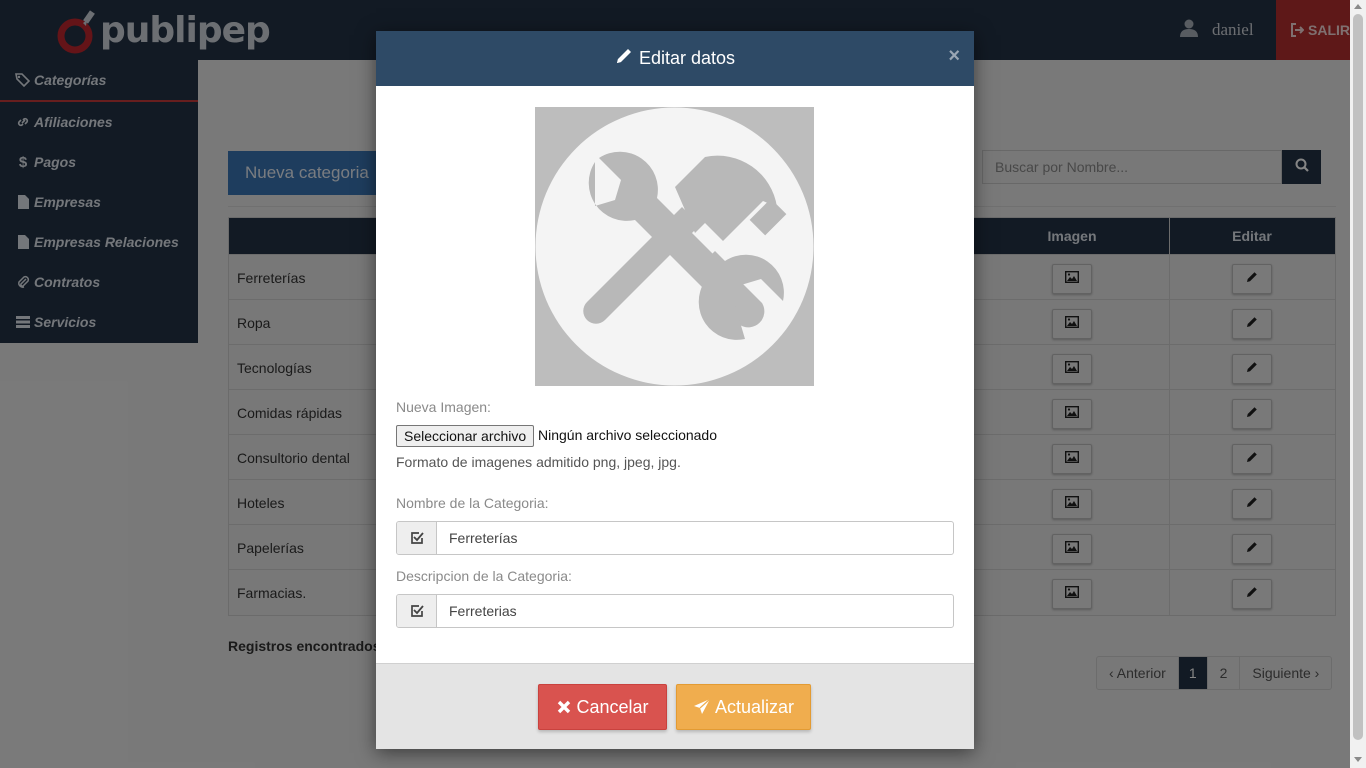 Image resolution: width=1366 pixels, height=768 pixels. I want to click on modal-header: Editar datos ×, so click(675, 58).